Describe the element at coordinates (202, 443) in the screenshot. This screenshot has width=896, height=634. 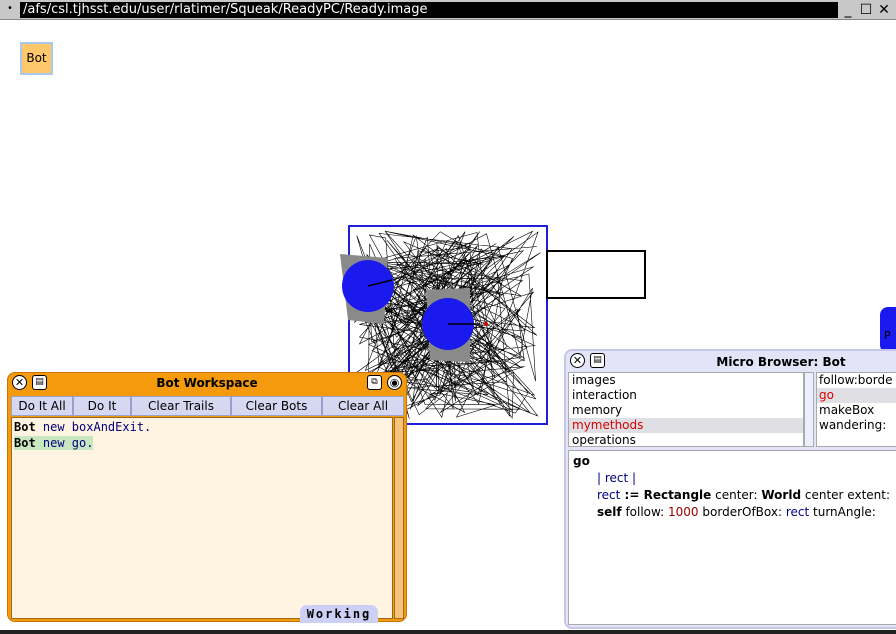
I see `code-line-2: Bot new go.` at that location.